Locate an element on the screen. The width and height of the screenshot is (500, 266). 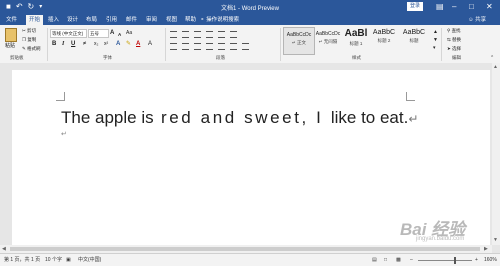
zoom-slider-thumb is located at coordinates (455, 260).